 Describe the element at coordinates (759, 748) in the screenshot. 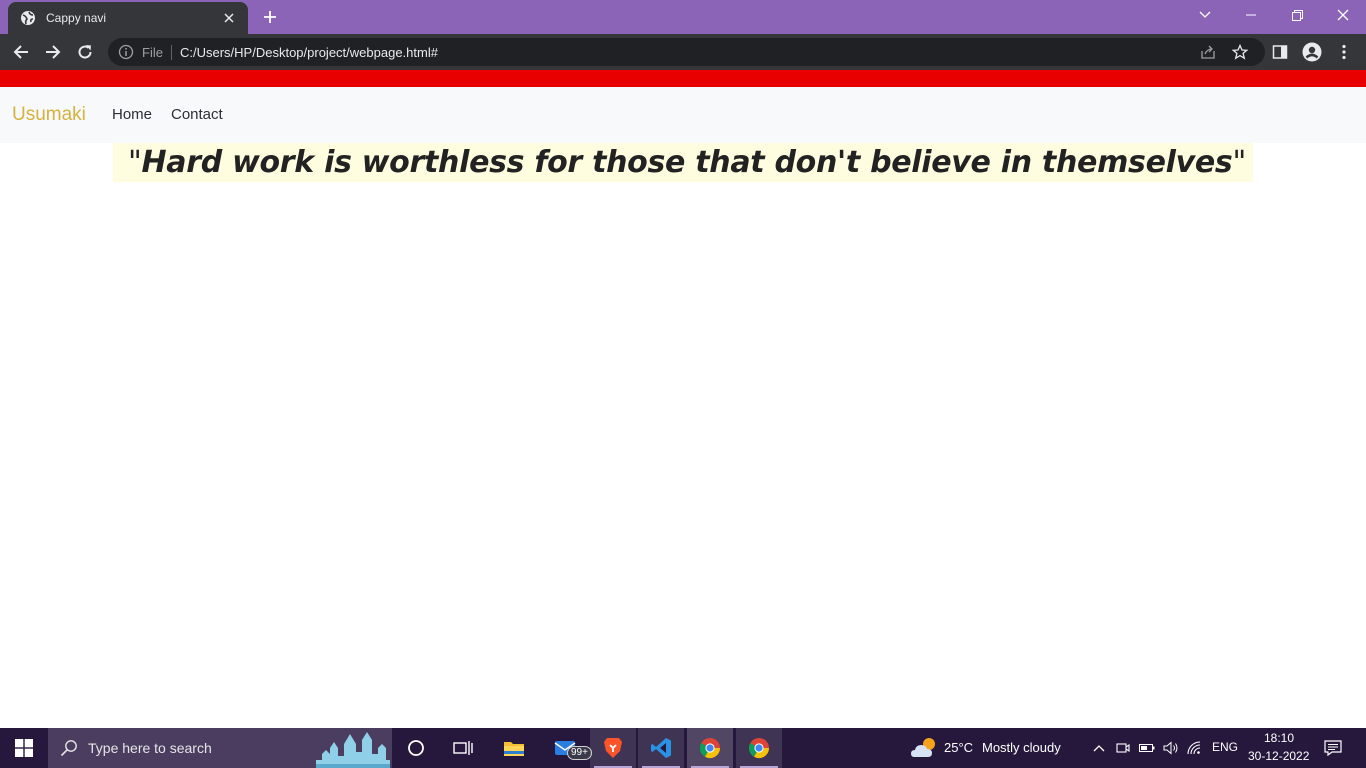

I see `chrome-second-window-icon` at that location.